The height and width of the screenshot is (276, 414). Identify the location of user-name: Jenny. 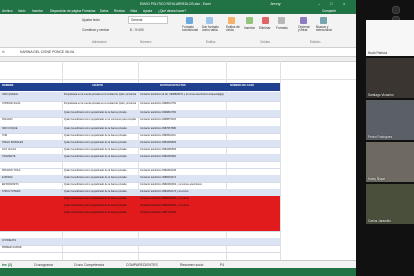
(275, 4).